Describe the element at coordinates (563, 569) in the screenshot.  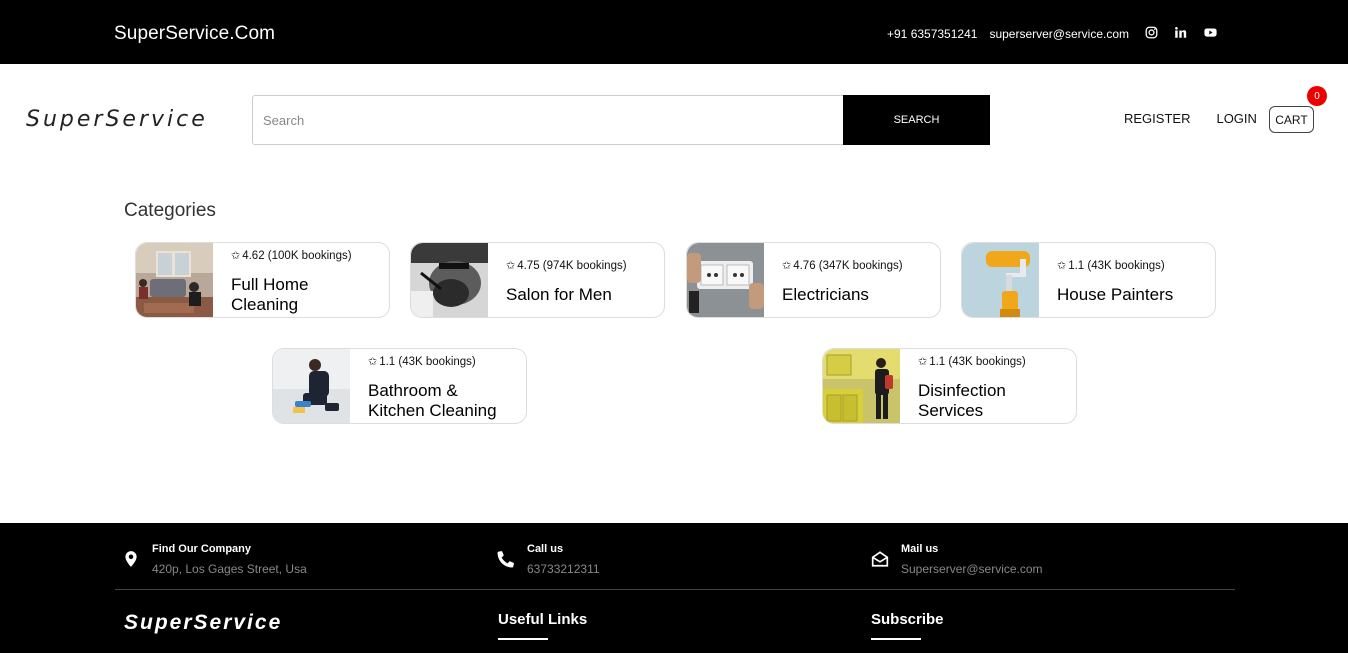
I see `phone-value: 63733212311` at that location.